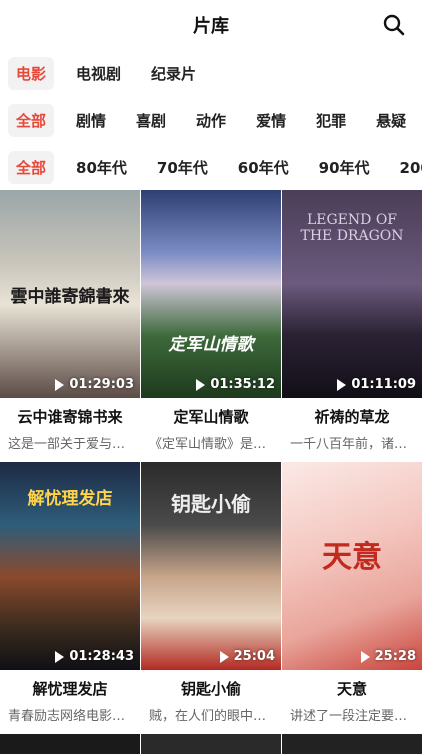  What do you see at coordinates (31, 120) in the screenshot?
I see `filter-genre-all: 全部` at bounding box center [31, 120].